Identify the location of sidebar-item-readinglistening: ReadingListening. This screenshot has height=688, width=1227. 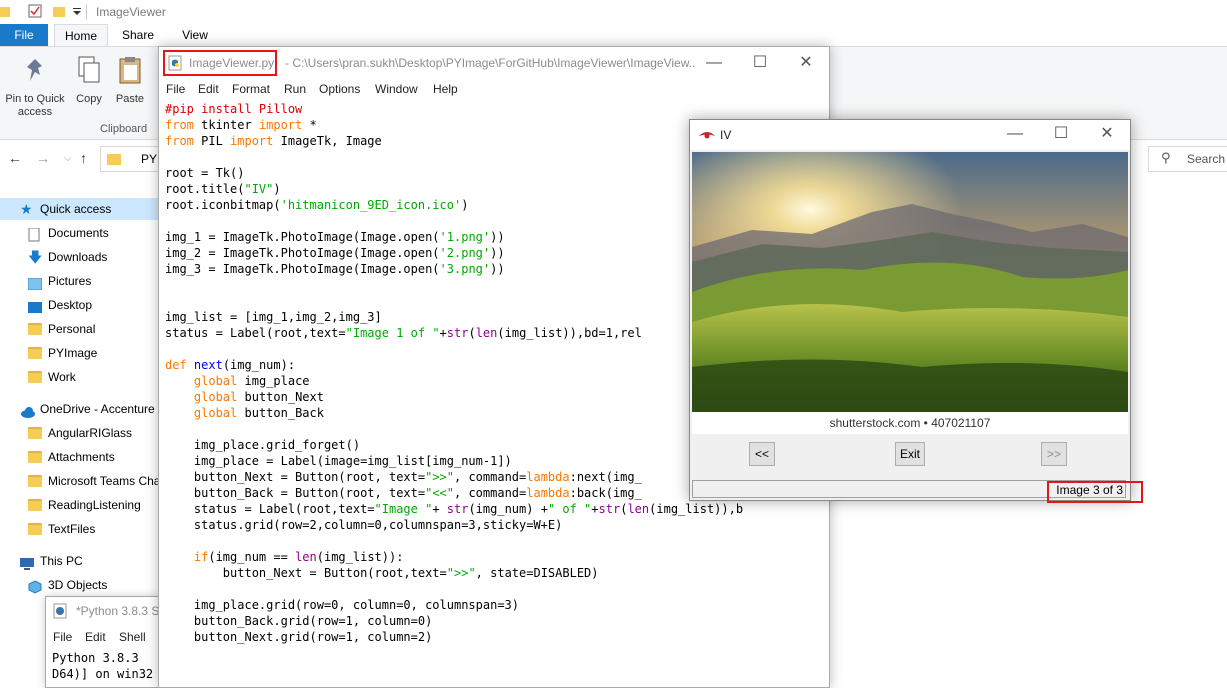
(80, 505).